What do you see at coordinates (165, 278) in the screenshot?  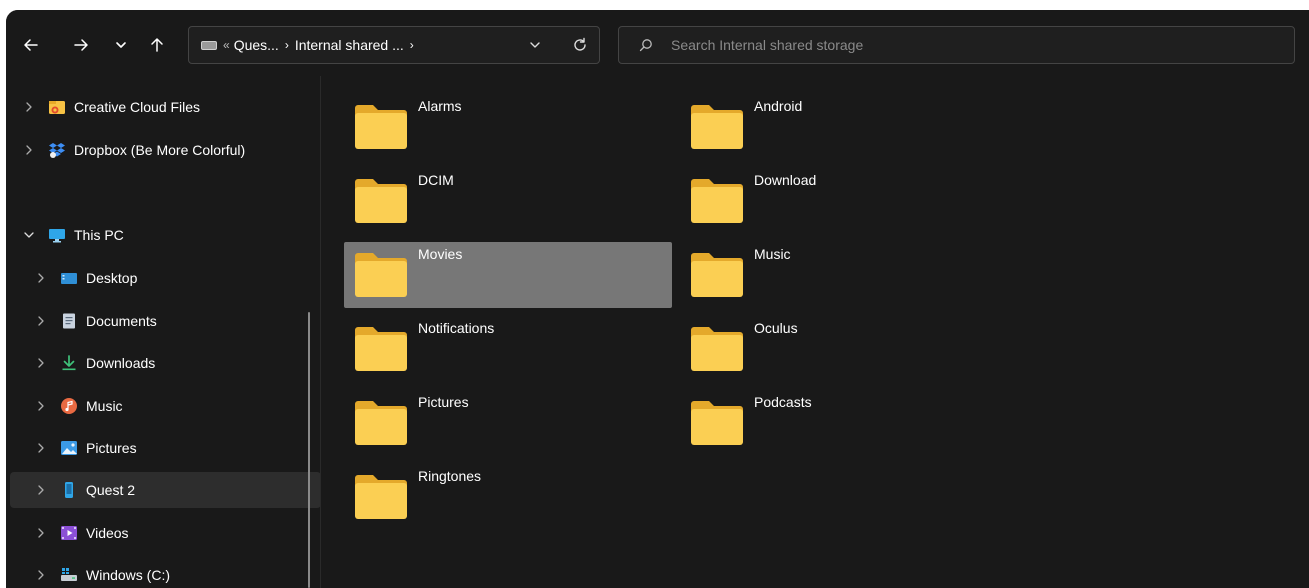 I see `sidebar-item-desktop: Desktop` at bounding box center [165, 278].